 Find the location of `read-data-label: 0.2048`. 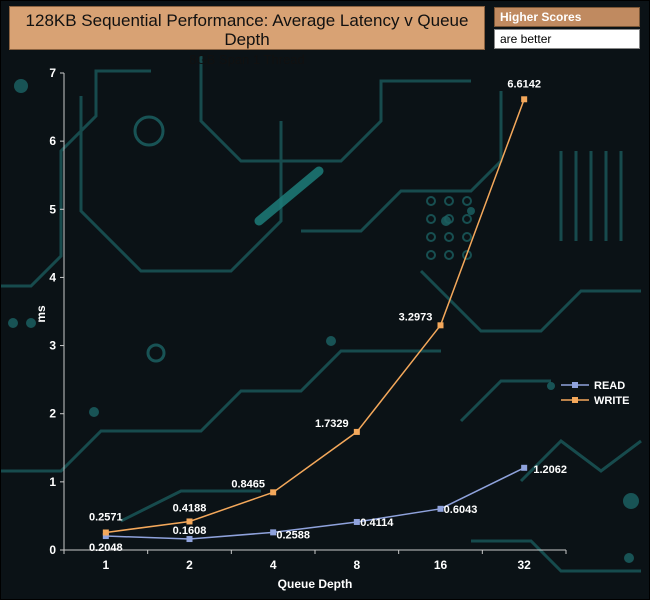

read-data-label: 0.2048 is located at coordinates (106, 548).